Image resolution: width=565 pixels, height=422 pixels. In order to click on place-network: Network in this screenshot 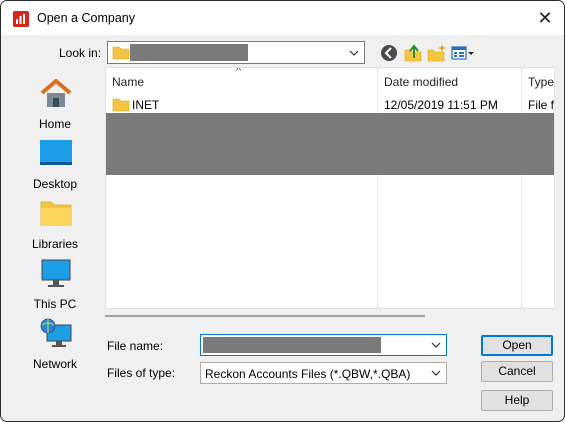, I will do `click(55, 346)`.